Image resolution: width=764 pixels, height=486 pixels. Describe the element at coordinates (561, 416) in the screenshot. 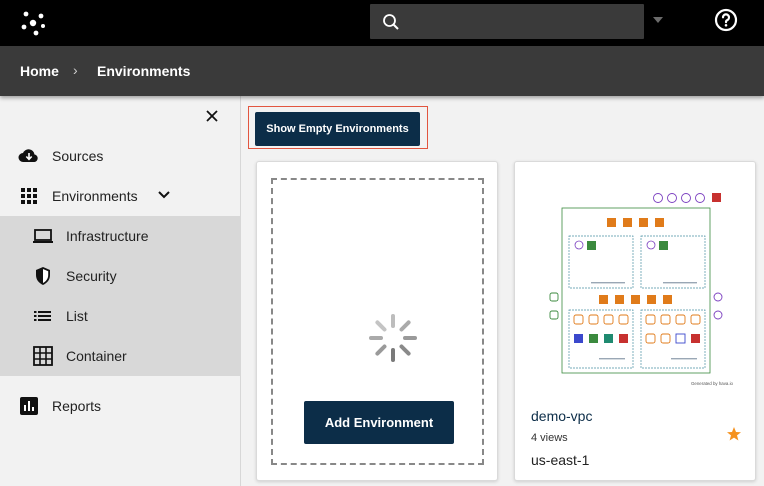

I see `environment-name: demo-vpc` at that location.